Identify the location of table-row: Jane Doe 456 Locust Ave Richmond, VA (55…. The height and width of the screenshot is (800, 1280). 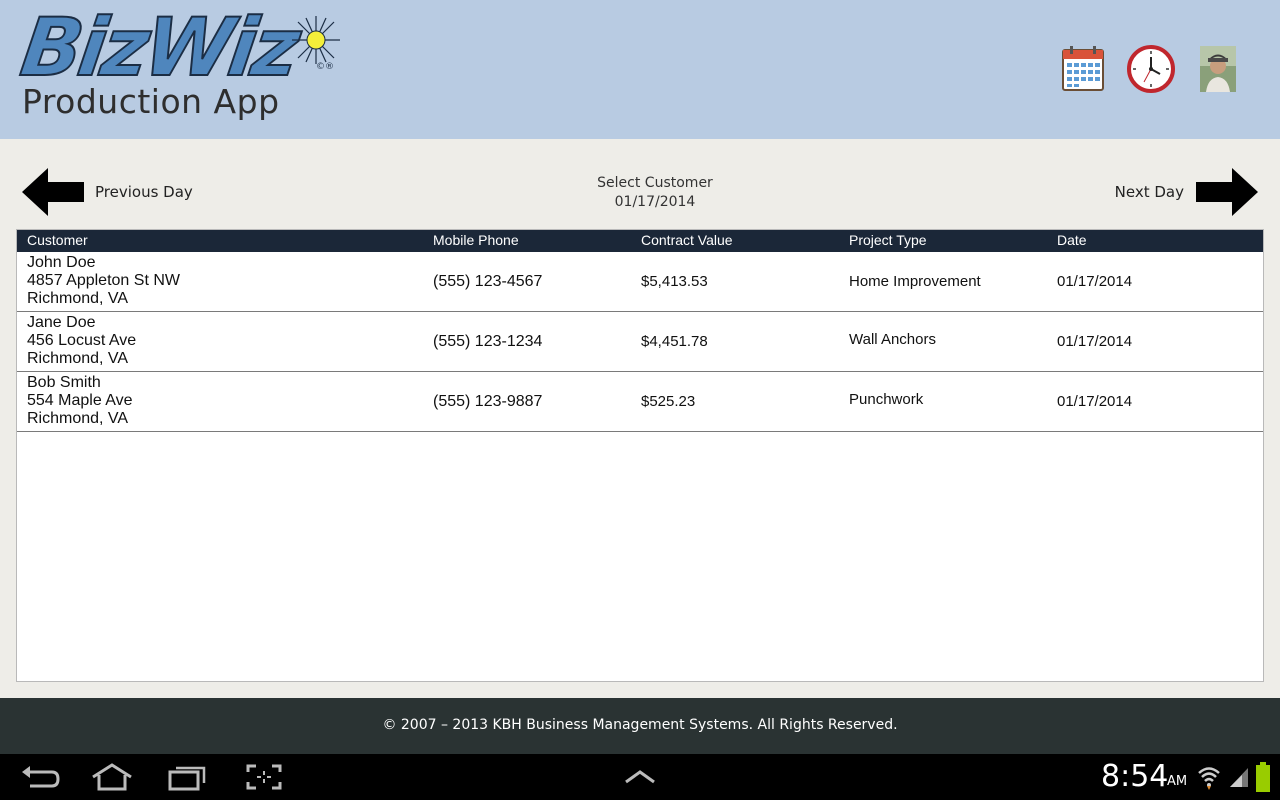
(640, 342).